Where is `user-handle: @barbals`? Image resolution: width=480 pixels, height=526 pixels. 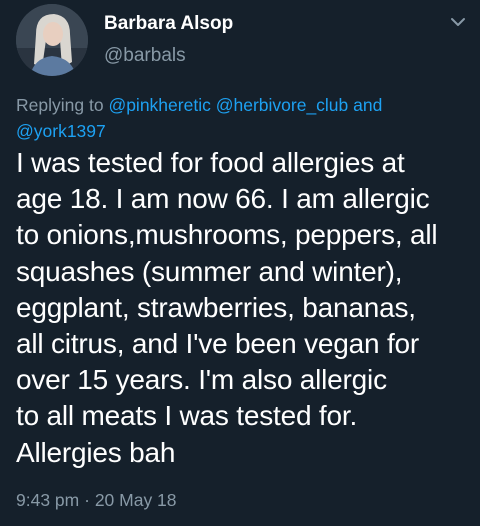 user-handle: @barbals is located at coordinates (145, 56).